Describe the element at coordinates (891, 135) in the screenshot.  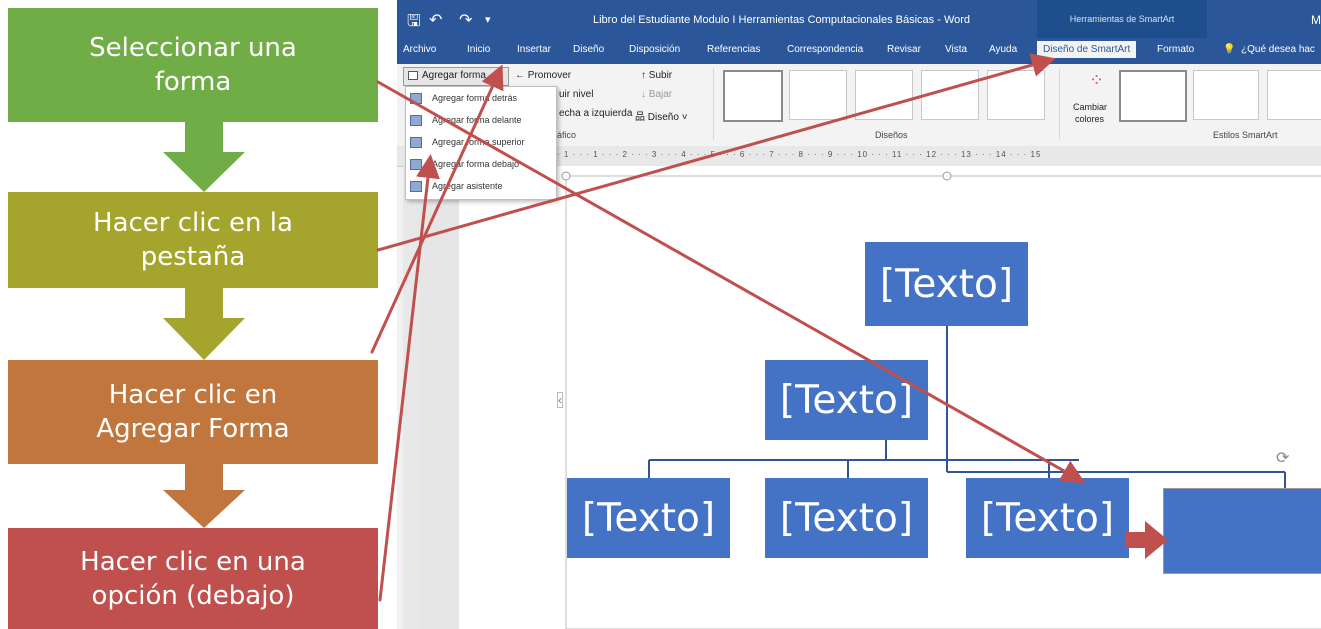
I see `layouts-group-label: Diseños` at that location.